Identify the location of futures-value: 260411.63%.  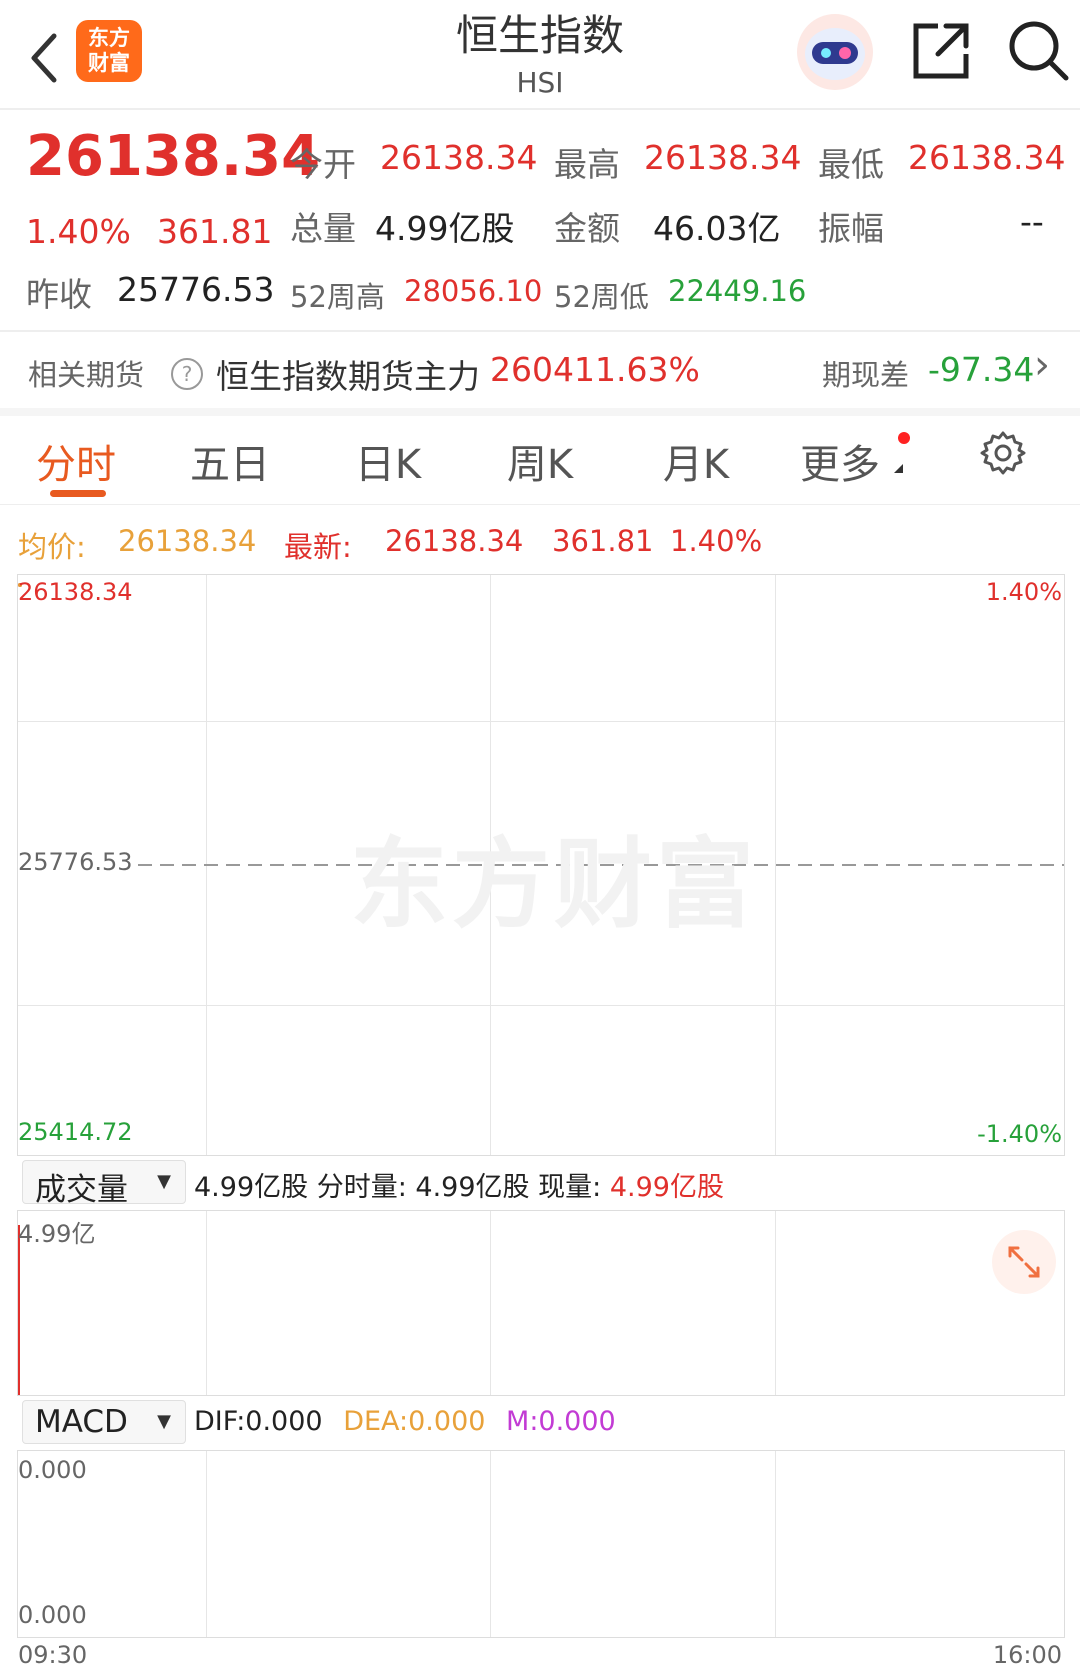
(595, 369).